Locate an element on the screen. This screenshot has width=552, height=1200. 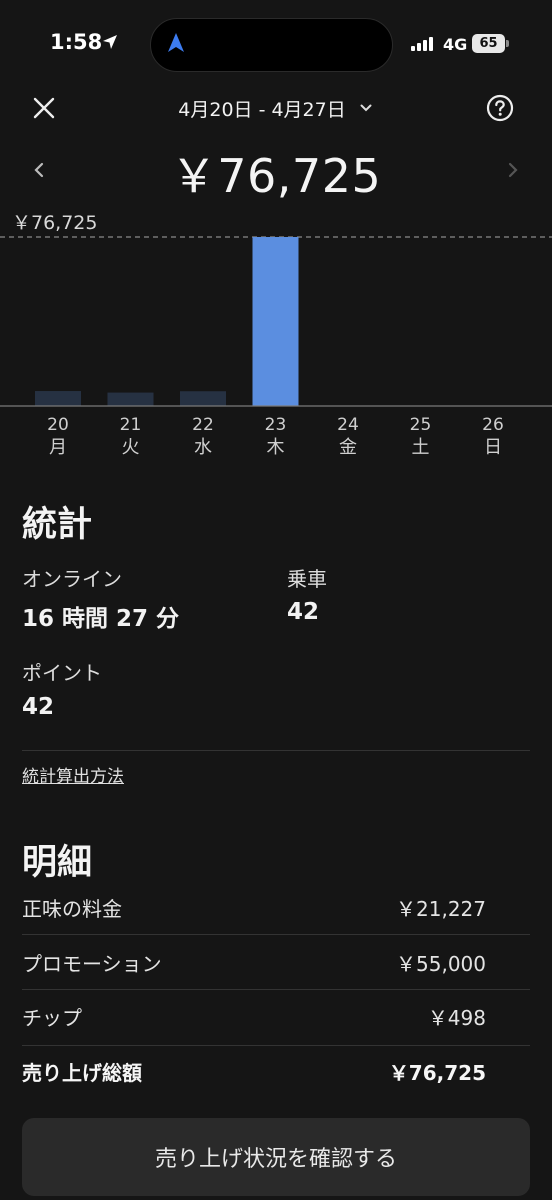
x-tick-day: 26 is located at coordinates (493, 425).